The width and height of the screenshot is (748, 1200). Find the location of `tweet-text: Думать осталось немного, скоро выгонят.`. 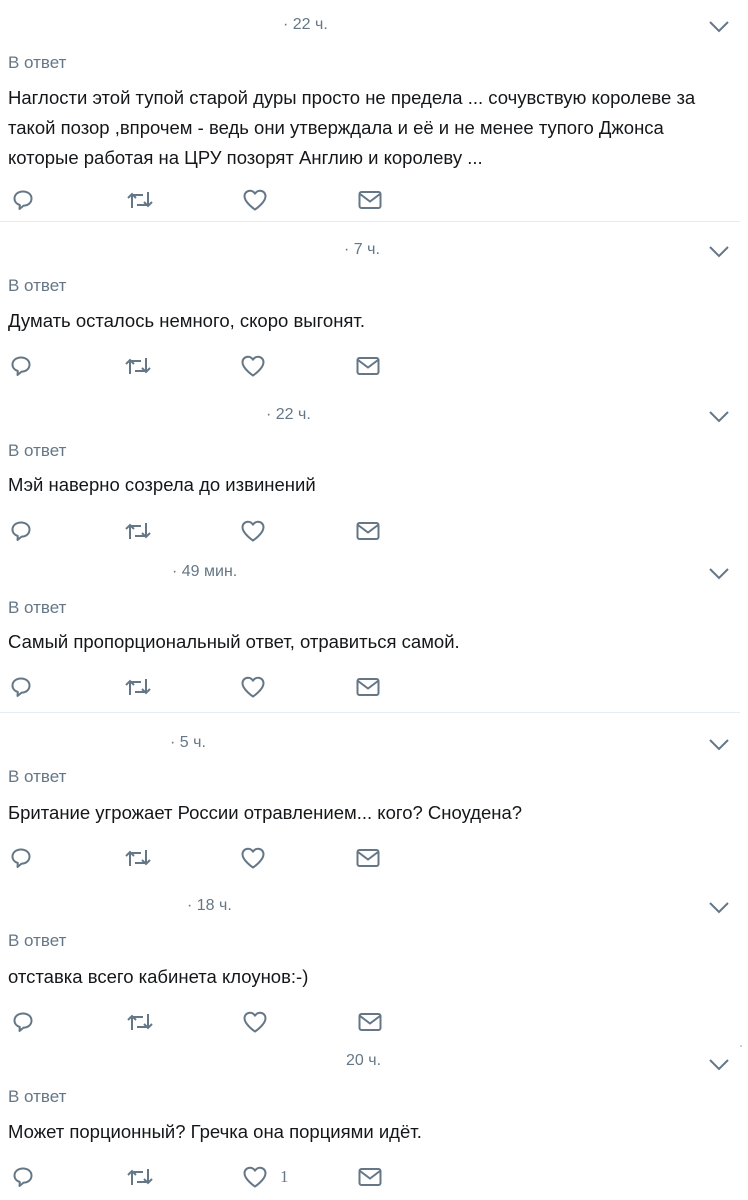

tweet-text: Думать осталось немного, скоро выгонят. is located at coordinates (186, 320).